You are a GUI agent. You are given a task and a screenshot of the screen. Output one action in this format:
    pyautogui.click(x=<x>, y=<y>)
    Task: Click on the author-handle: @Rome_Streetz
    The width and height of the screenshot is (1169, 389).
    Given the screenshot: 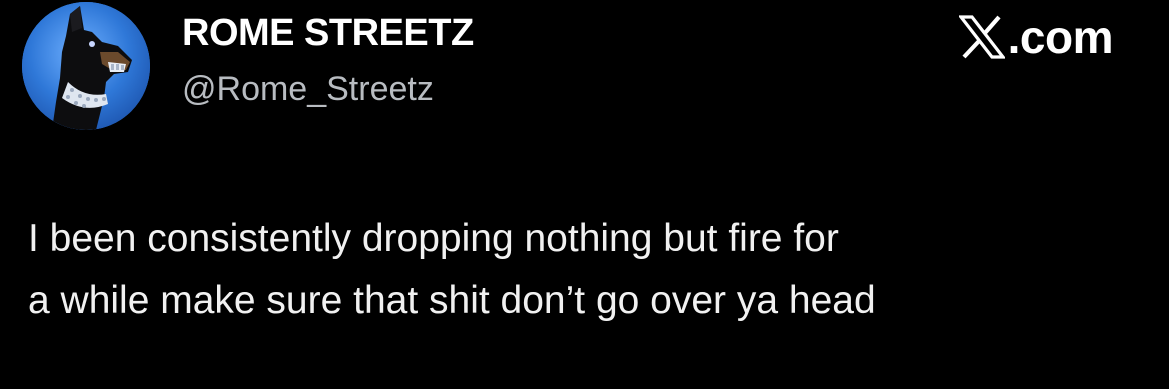 What is the action you would take?
    pyautogui.click(x=308, y=89)
    